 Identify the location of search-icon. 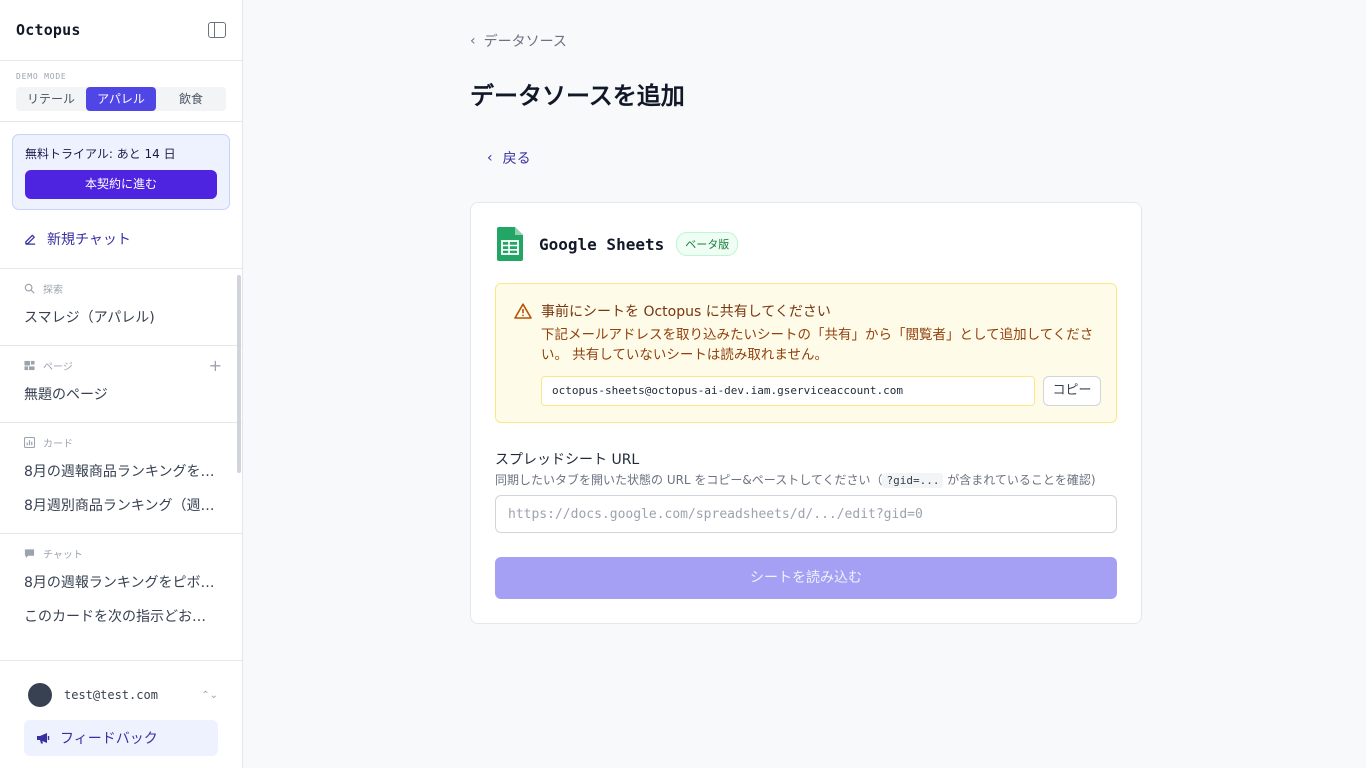
(29, 288).